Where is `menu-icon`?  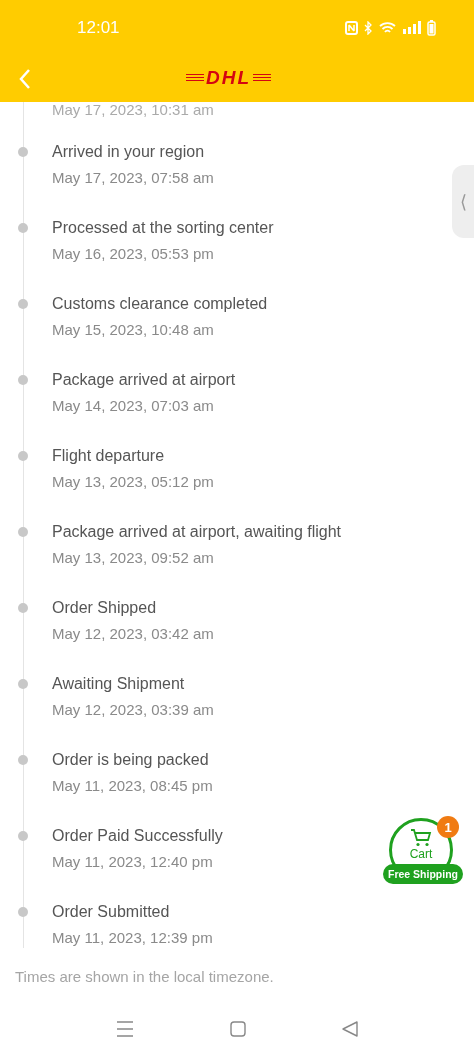 menu-icon is located at coordinates (125, 1029).